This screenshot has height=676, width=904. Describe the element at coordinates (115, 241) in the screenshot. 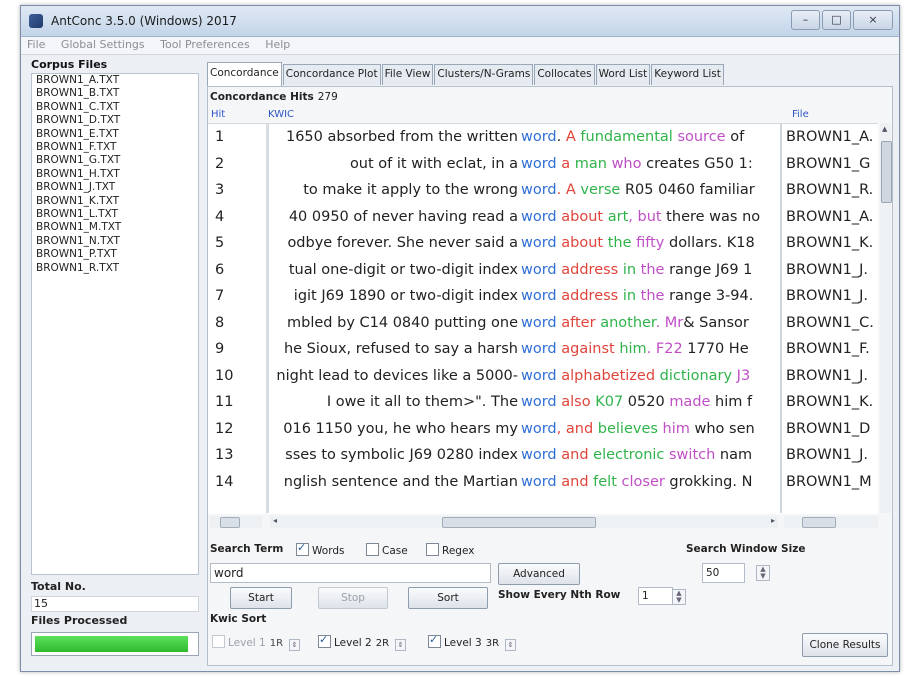

I see `corpus-file-item: BROWN1_N.TXT` at that location.